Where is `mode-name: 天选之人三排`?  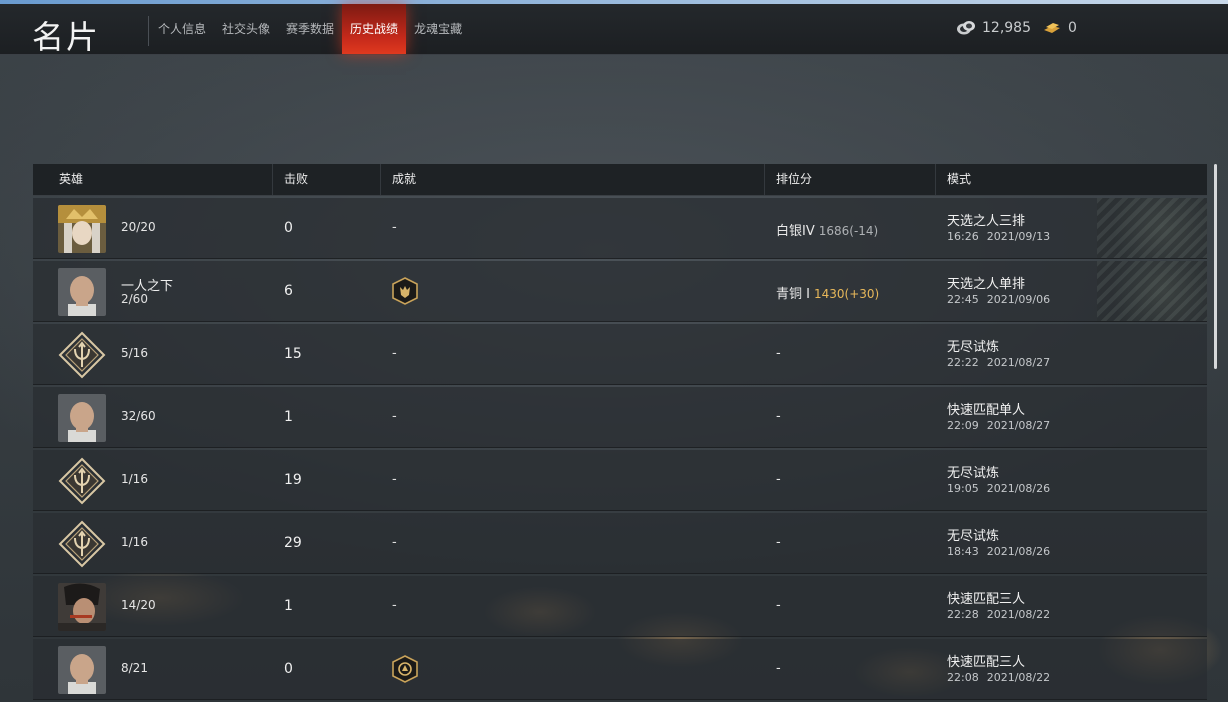
mode-name: 天选之人三排 is located at coordinates (986, 221).